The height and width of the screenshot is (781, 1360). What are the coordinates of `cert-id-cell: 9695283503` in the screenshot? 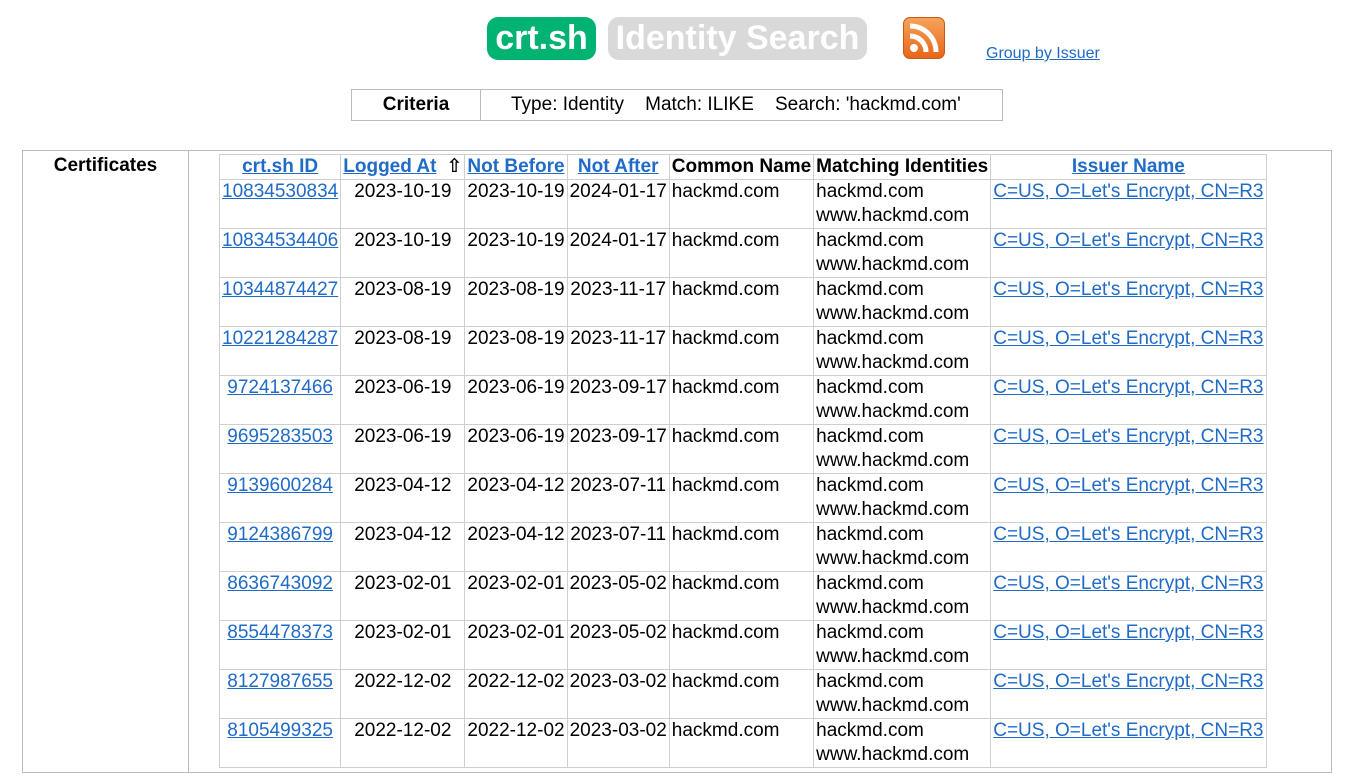 It's located at (280, 449).